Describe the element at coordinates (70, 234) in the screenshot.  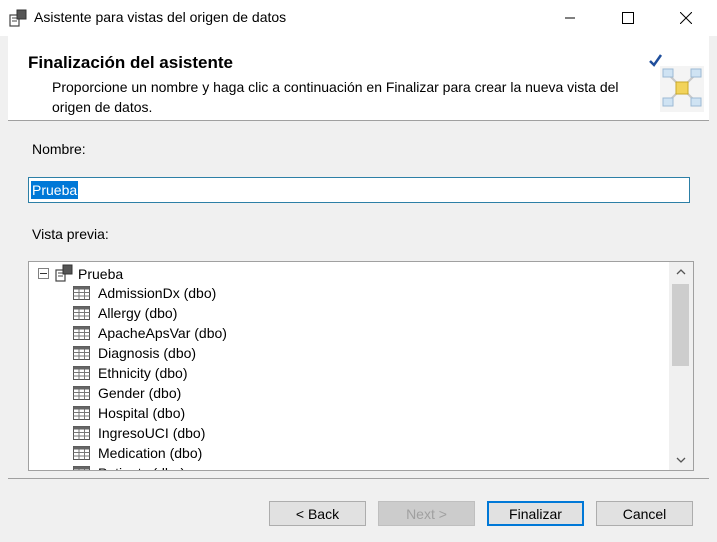
I see `preview-label: Vista previa:` at that location.